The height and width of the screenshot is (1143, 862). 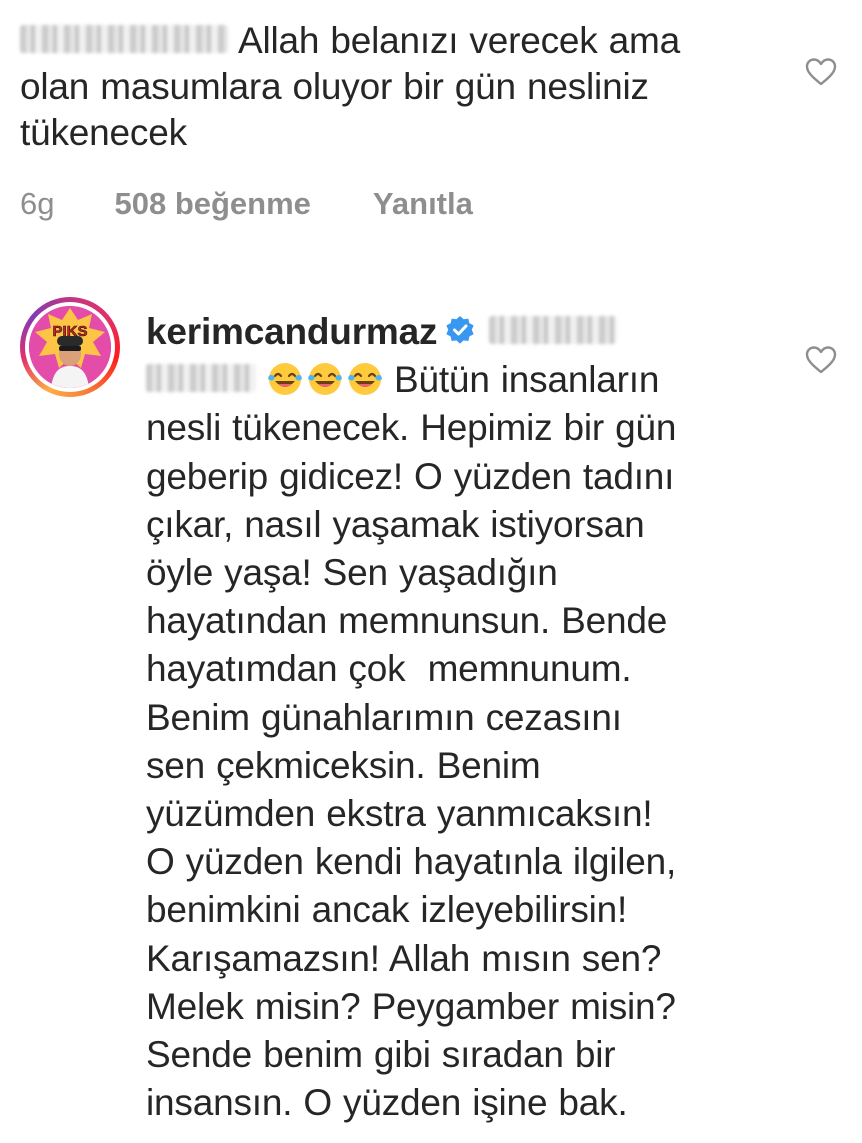 What do you see at coordinates (334, 86) in the screenshot?
I see `comment-1-line-2: olan masumlara oluyor bir gün nesliniz` at bounding box center [334, 86].